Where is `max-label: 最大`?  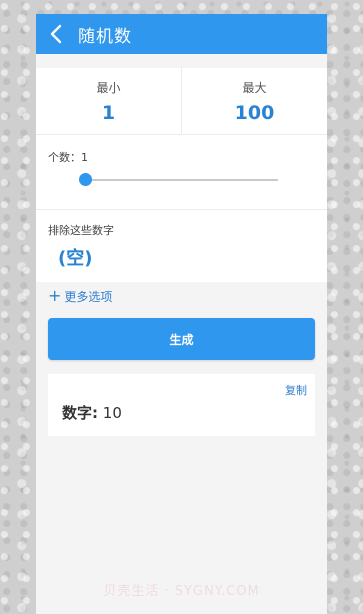
max-label: 最大 is located at coordinates (254, 87).